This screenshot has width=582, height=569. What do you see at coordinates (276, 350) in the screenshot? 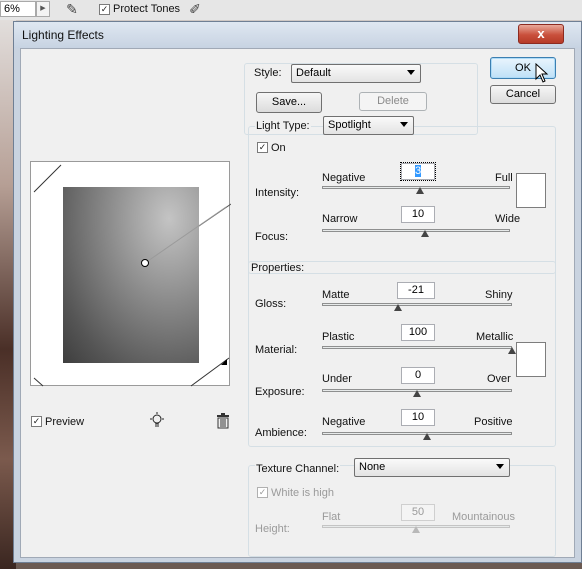
I see `material-label: Material:` at bounding box center [276, 350].